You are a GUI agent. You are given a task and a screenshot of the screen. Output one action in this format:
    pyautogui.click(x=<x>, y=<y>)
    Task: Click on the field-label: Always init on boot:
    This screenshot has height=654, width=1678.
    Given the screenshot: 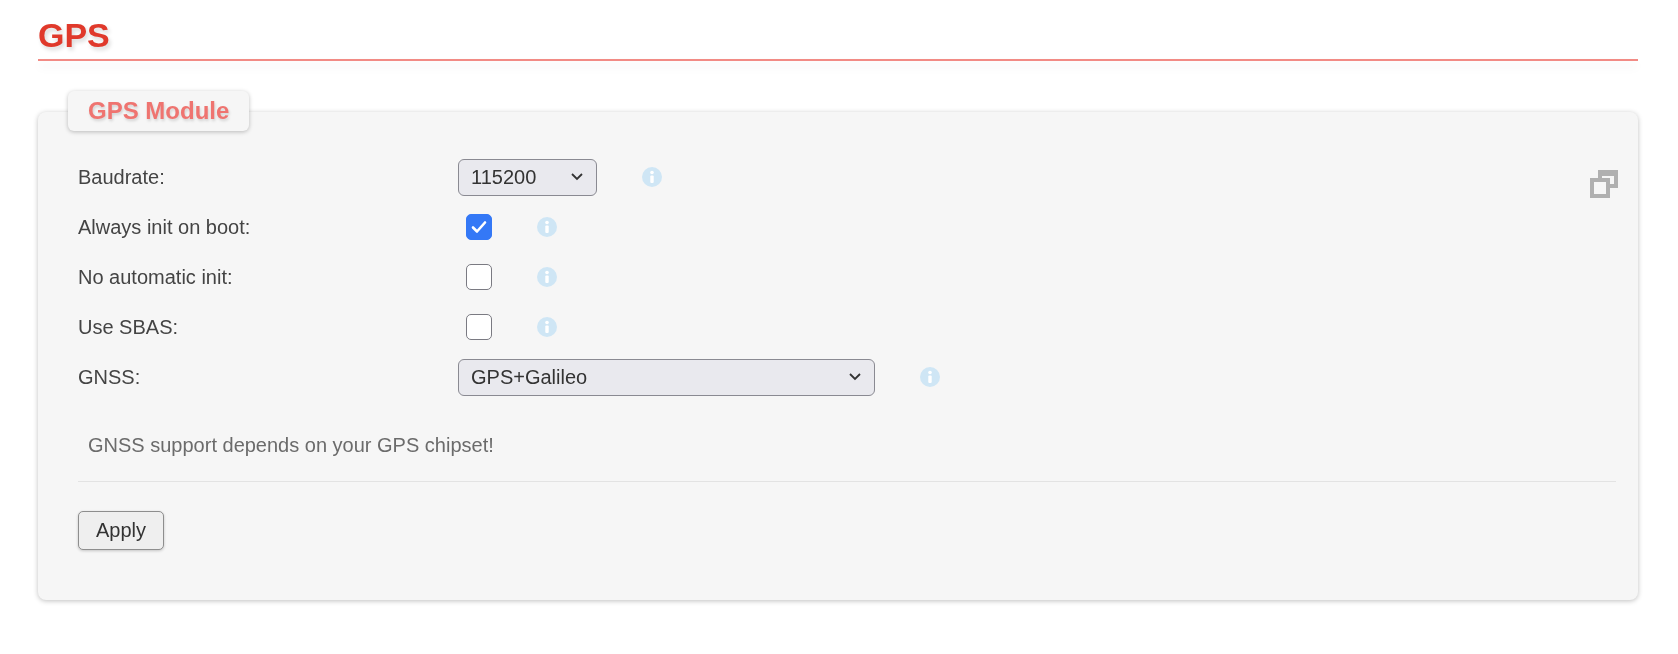 What is the action you would take?
    pyautogui.click(x=165, y=227)
    